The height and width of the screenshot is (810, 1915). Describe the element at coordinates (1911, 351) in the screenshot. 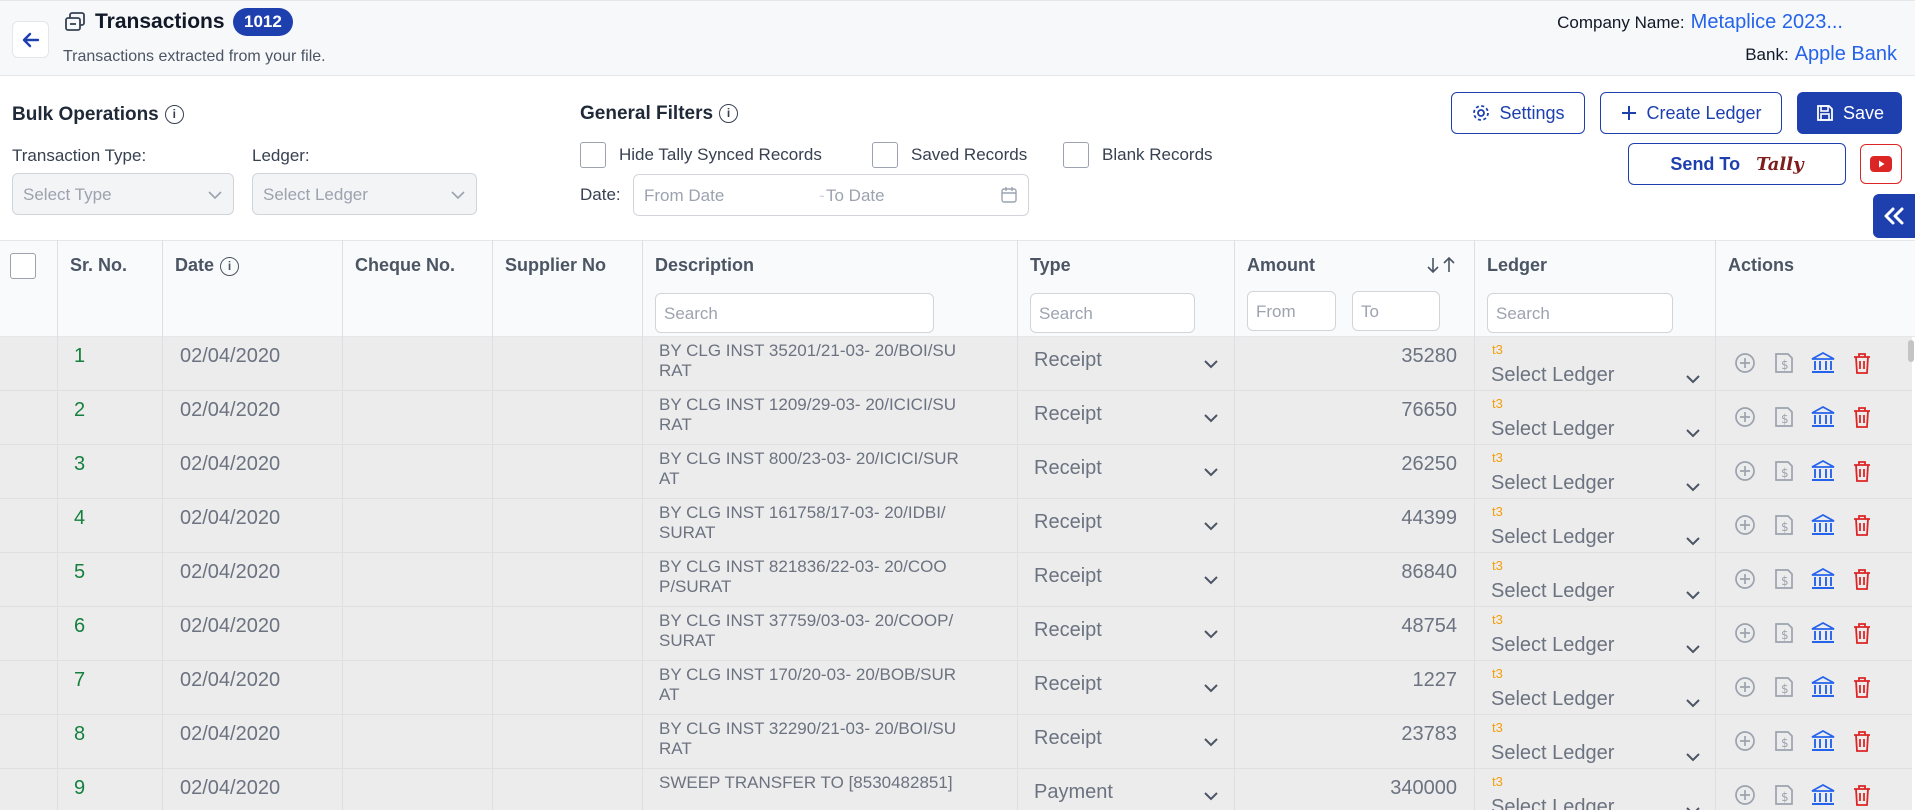

I see `scrollbar-thumb` at that location.